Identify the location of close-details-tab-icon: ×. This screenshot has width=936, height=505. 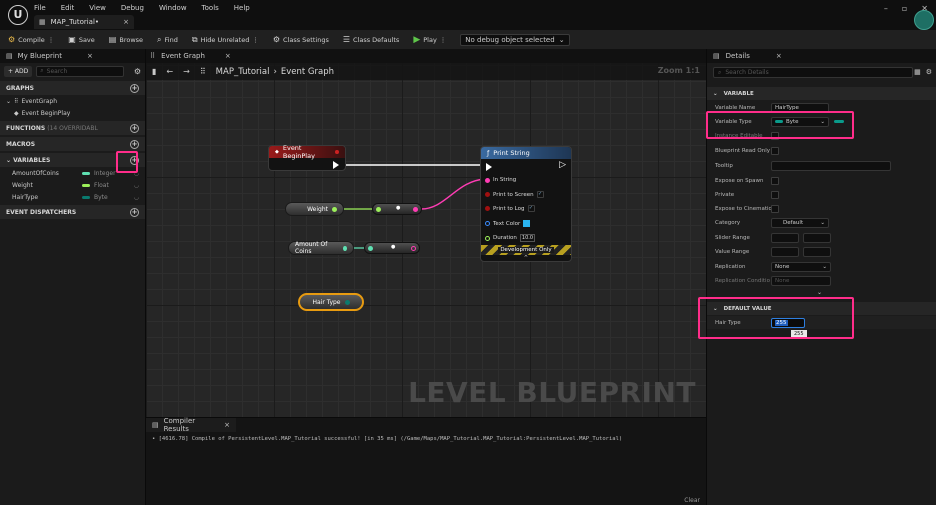
(779, 56).